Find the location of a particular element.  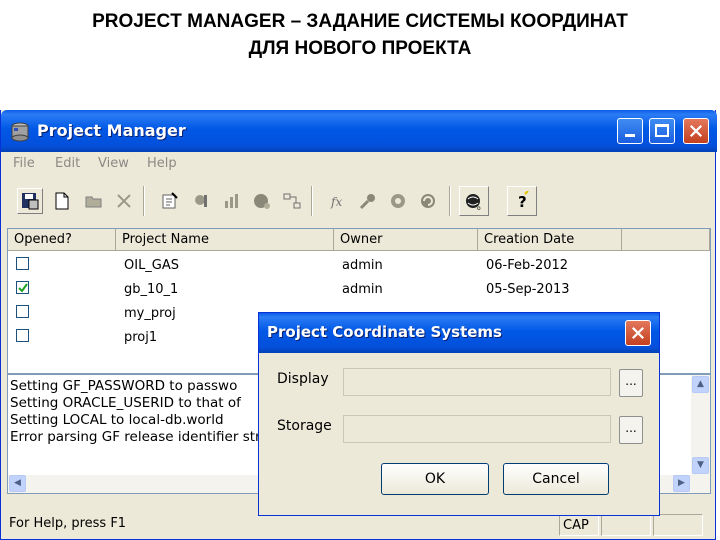

delete-button is located at coordinates (124, 201).